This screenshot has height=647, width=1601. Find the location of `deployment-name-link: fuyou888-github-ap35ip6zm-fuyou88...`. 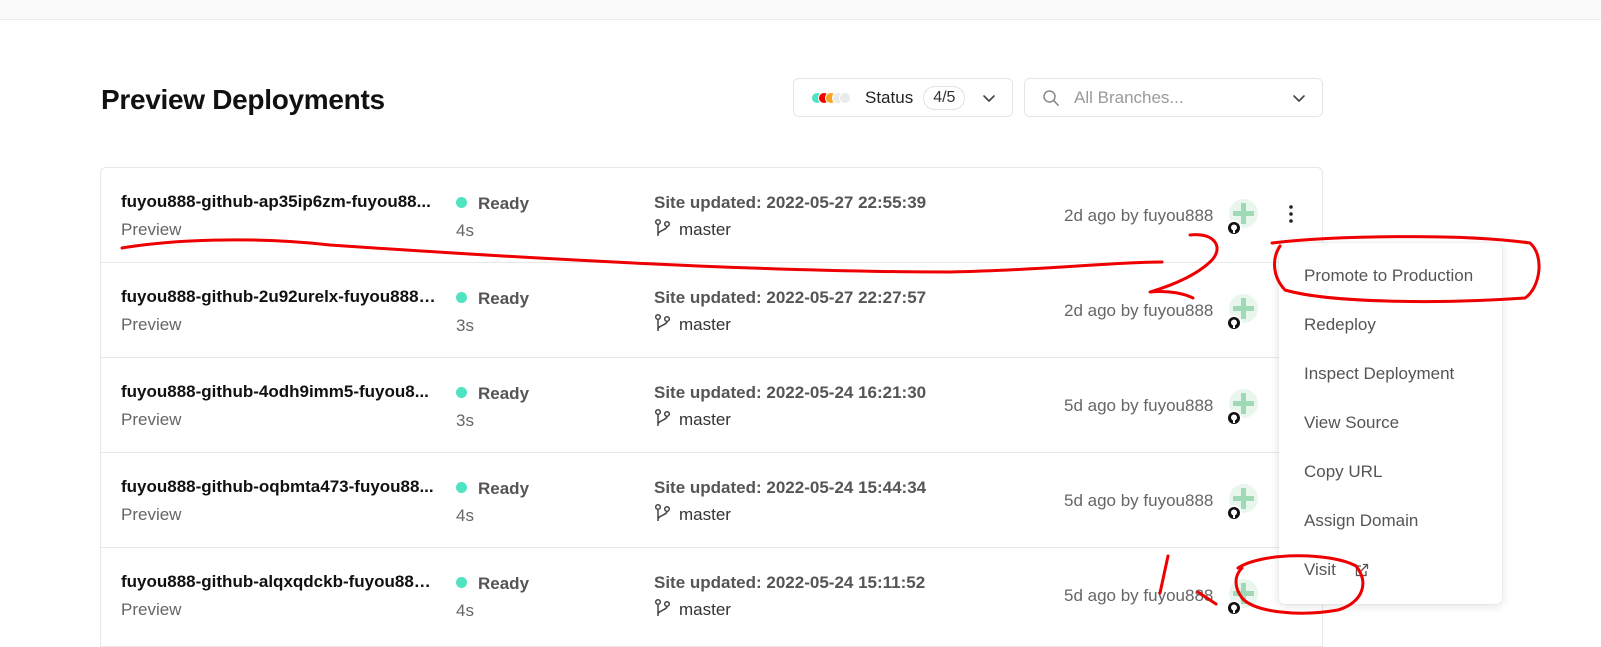

deployment-name-link: fuyou888-github-ap35ip6zm-fuyou88... is located at coordinates (278, 202).